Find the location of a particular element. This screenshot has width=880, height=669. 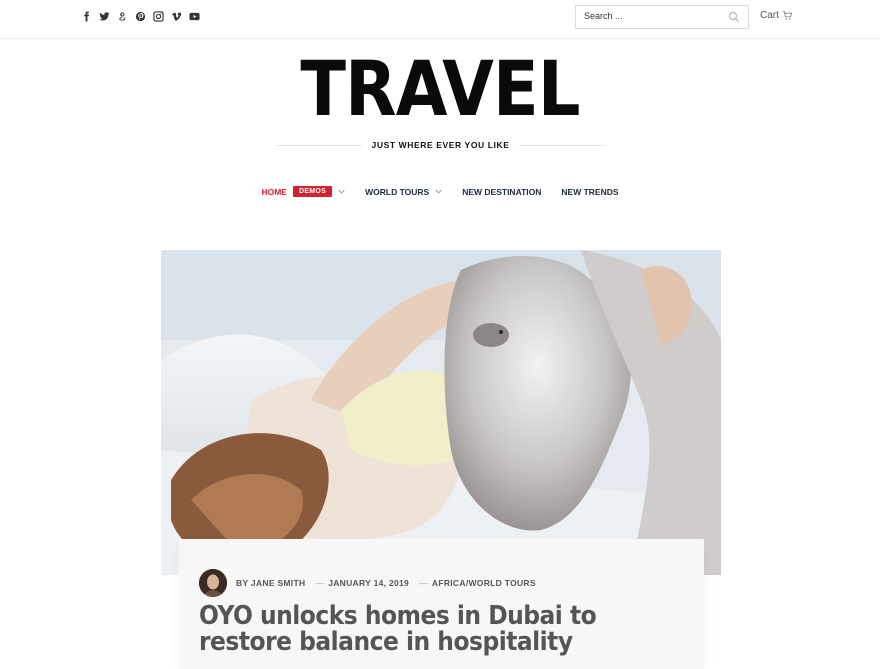

nav-world-tours-label: WORLD TOURS is located at coordinates (397, 191).